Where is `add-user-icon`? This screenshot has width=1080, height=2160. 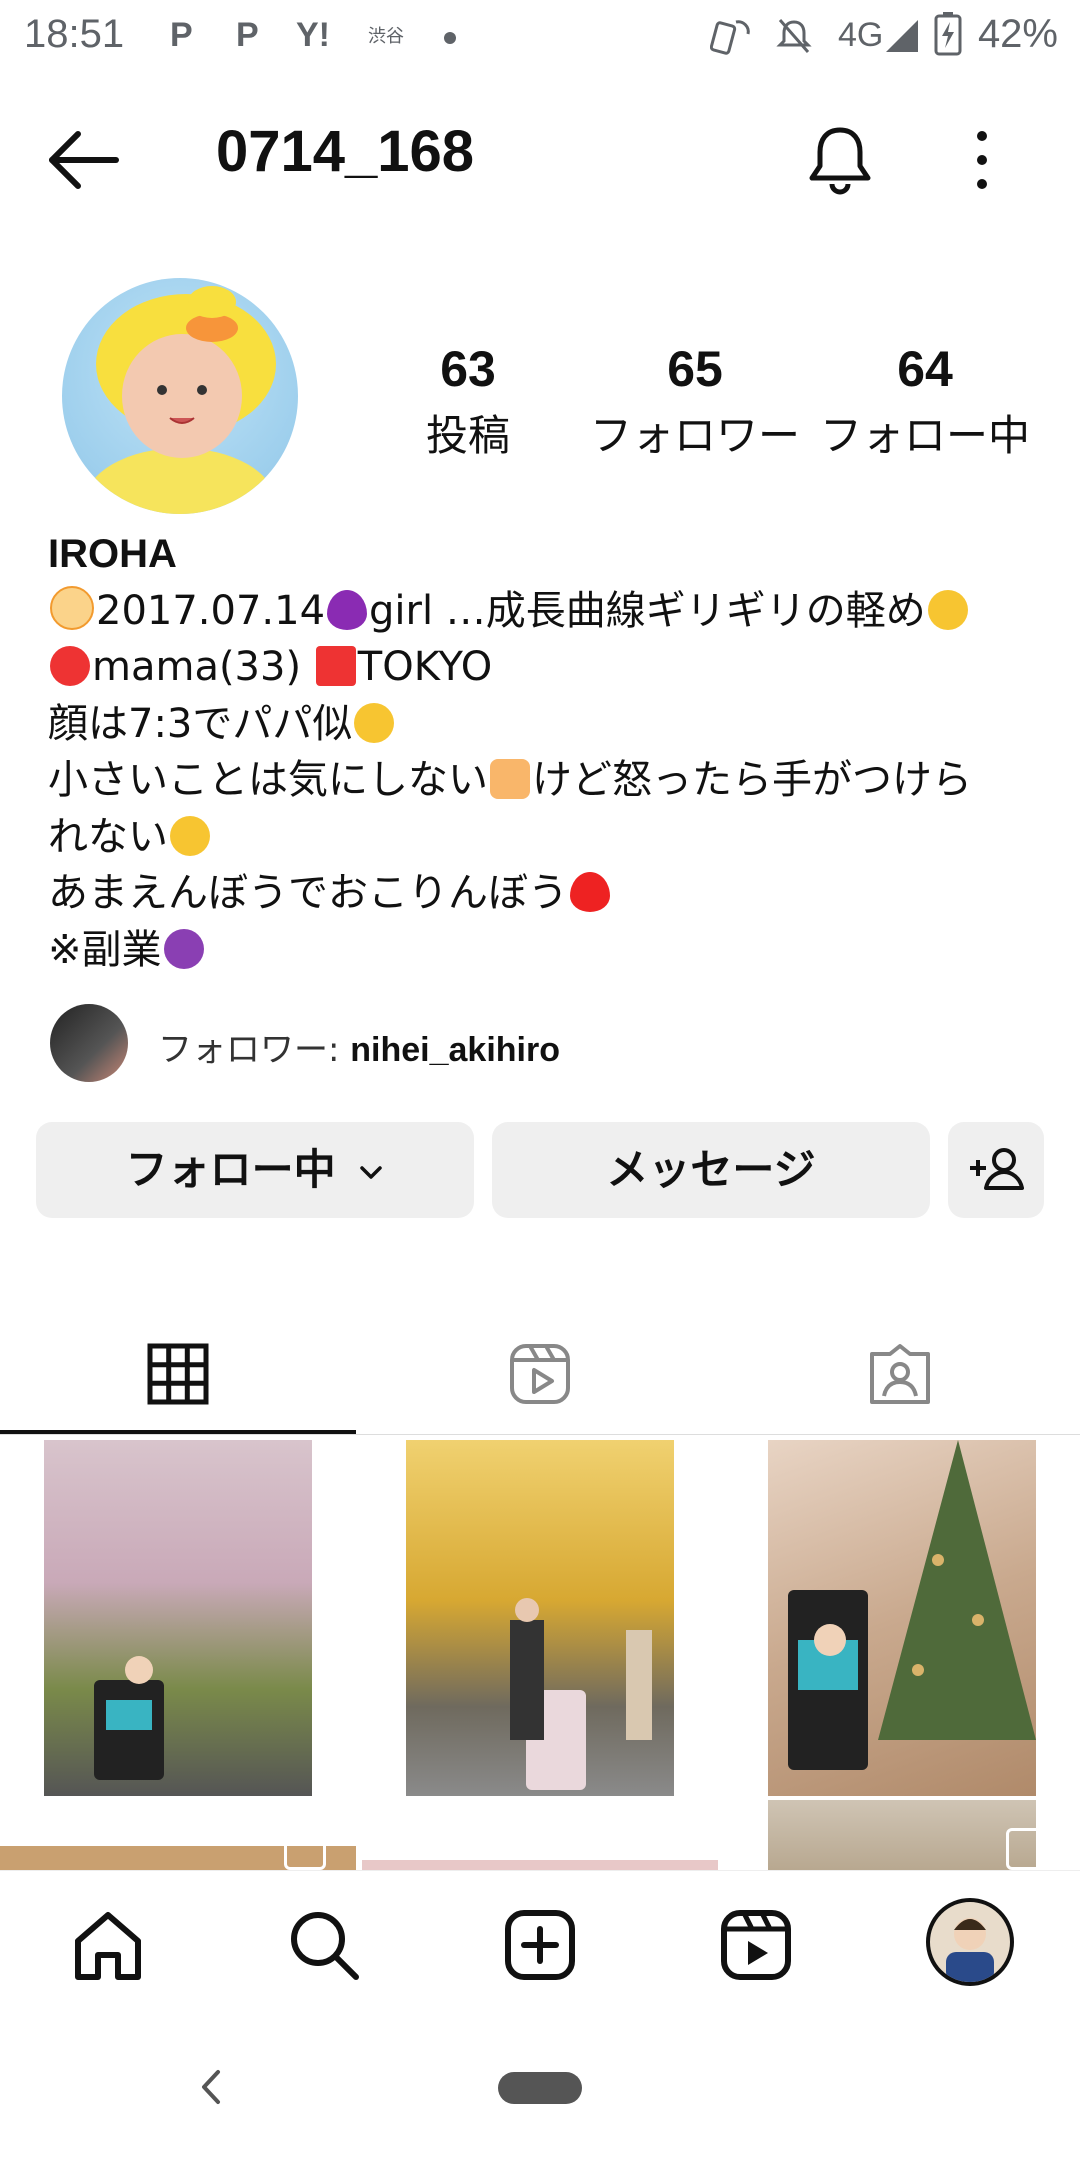 add-user-icon is located at coordinates (997, 1169).